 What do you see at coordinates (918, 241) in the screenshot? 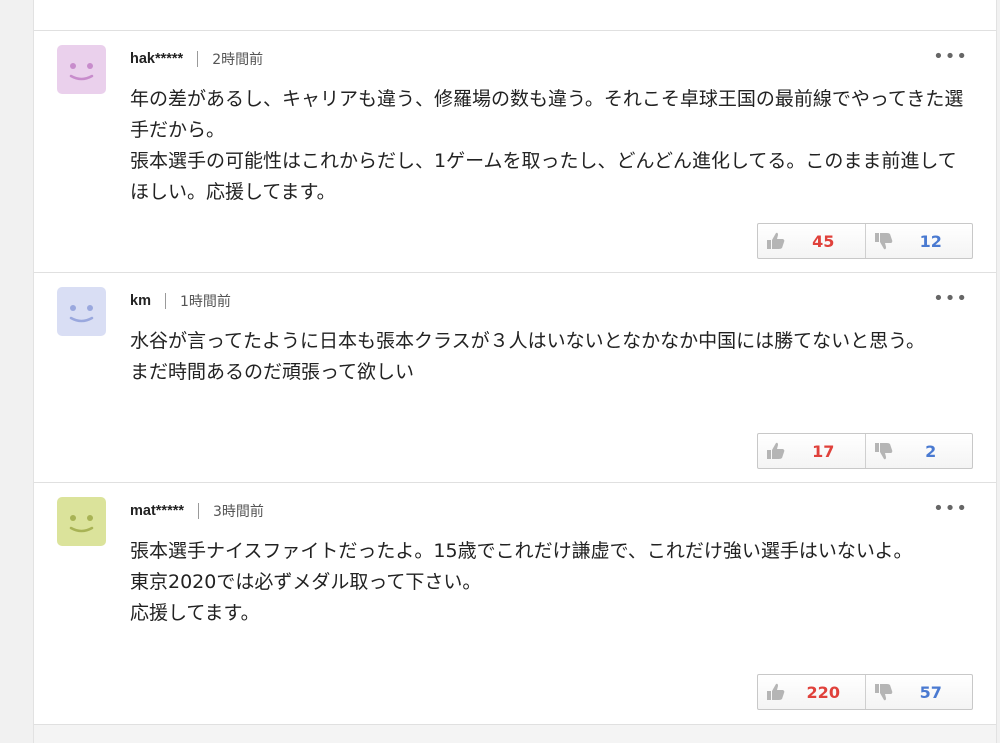
I see `dislike-button: 12` at bounding box center [918, 241].